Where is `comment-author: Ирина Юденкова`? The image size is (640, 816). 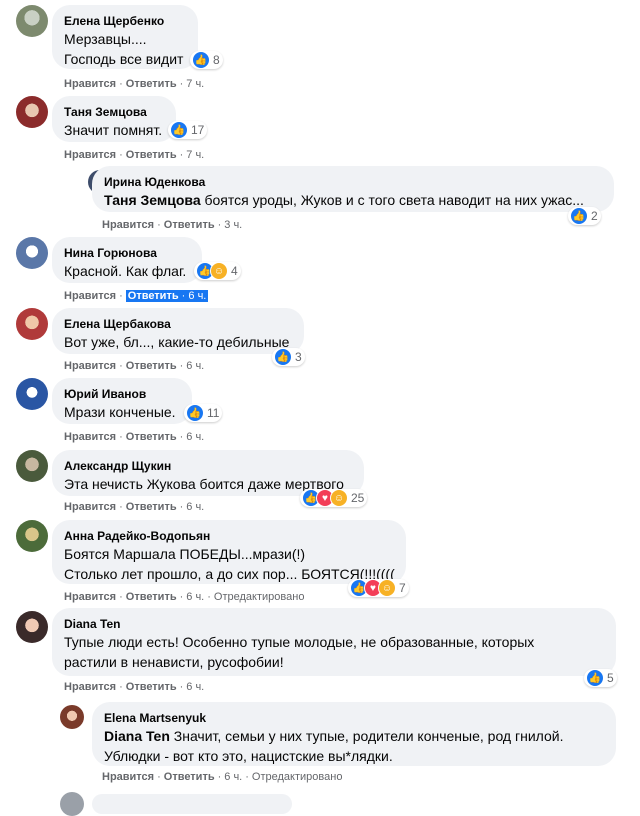
comment-author: Ирина Юденкова is located at coordinates (353, 182).